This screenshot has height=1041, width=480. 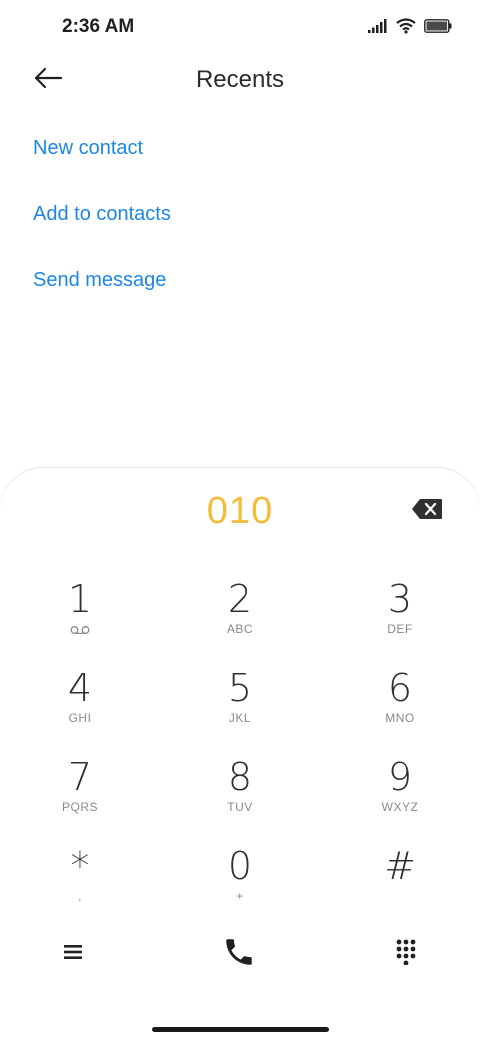 What do you see at coordinates (406, 28) in the screenshot?
I see `wifi-icon` at bounding box center [406, 28].